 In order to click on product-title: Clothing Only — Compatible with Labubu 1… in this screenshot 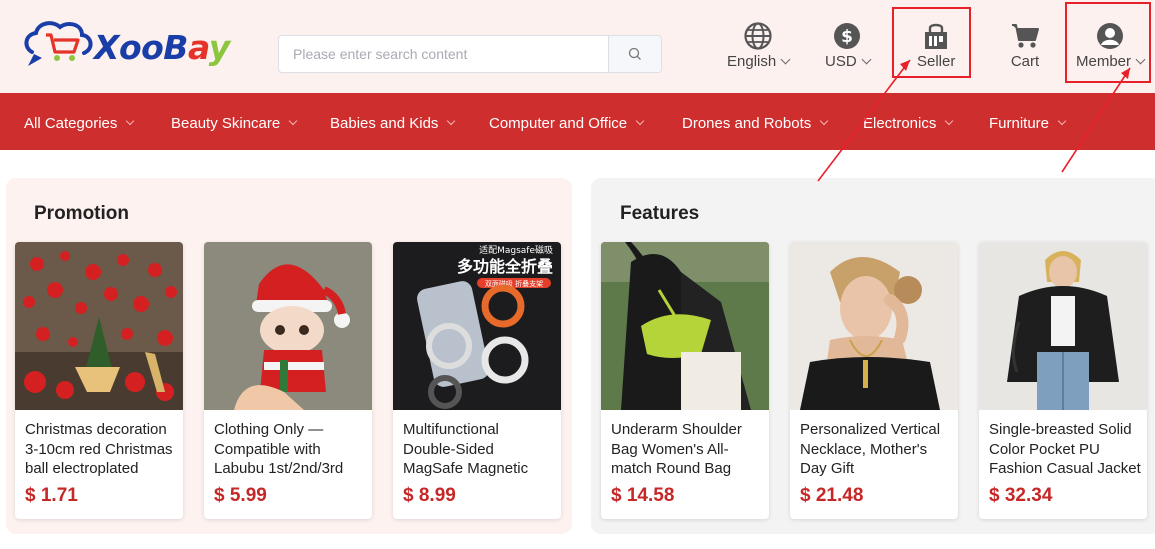, I will do `click(279, 449)`.